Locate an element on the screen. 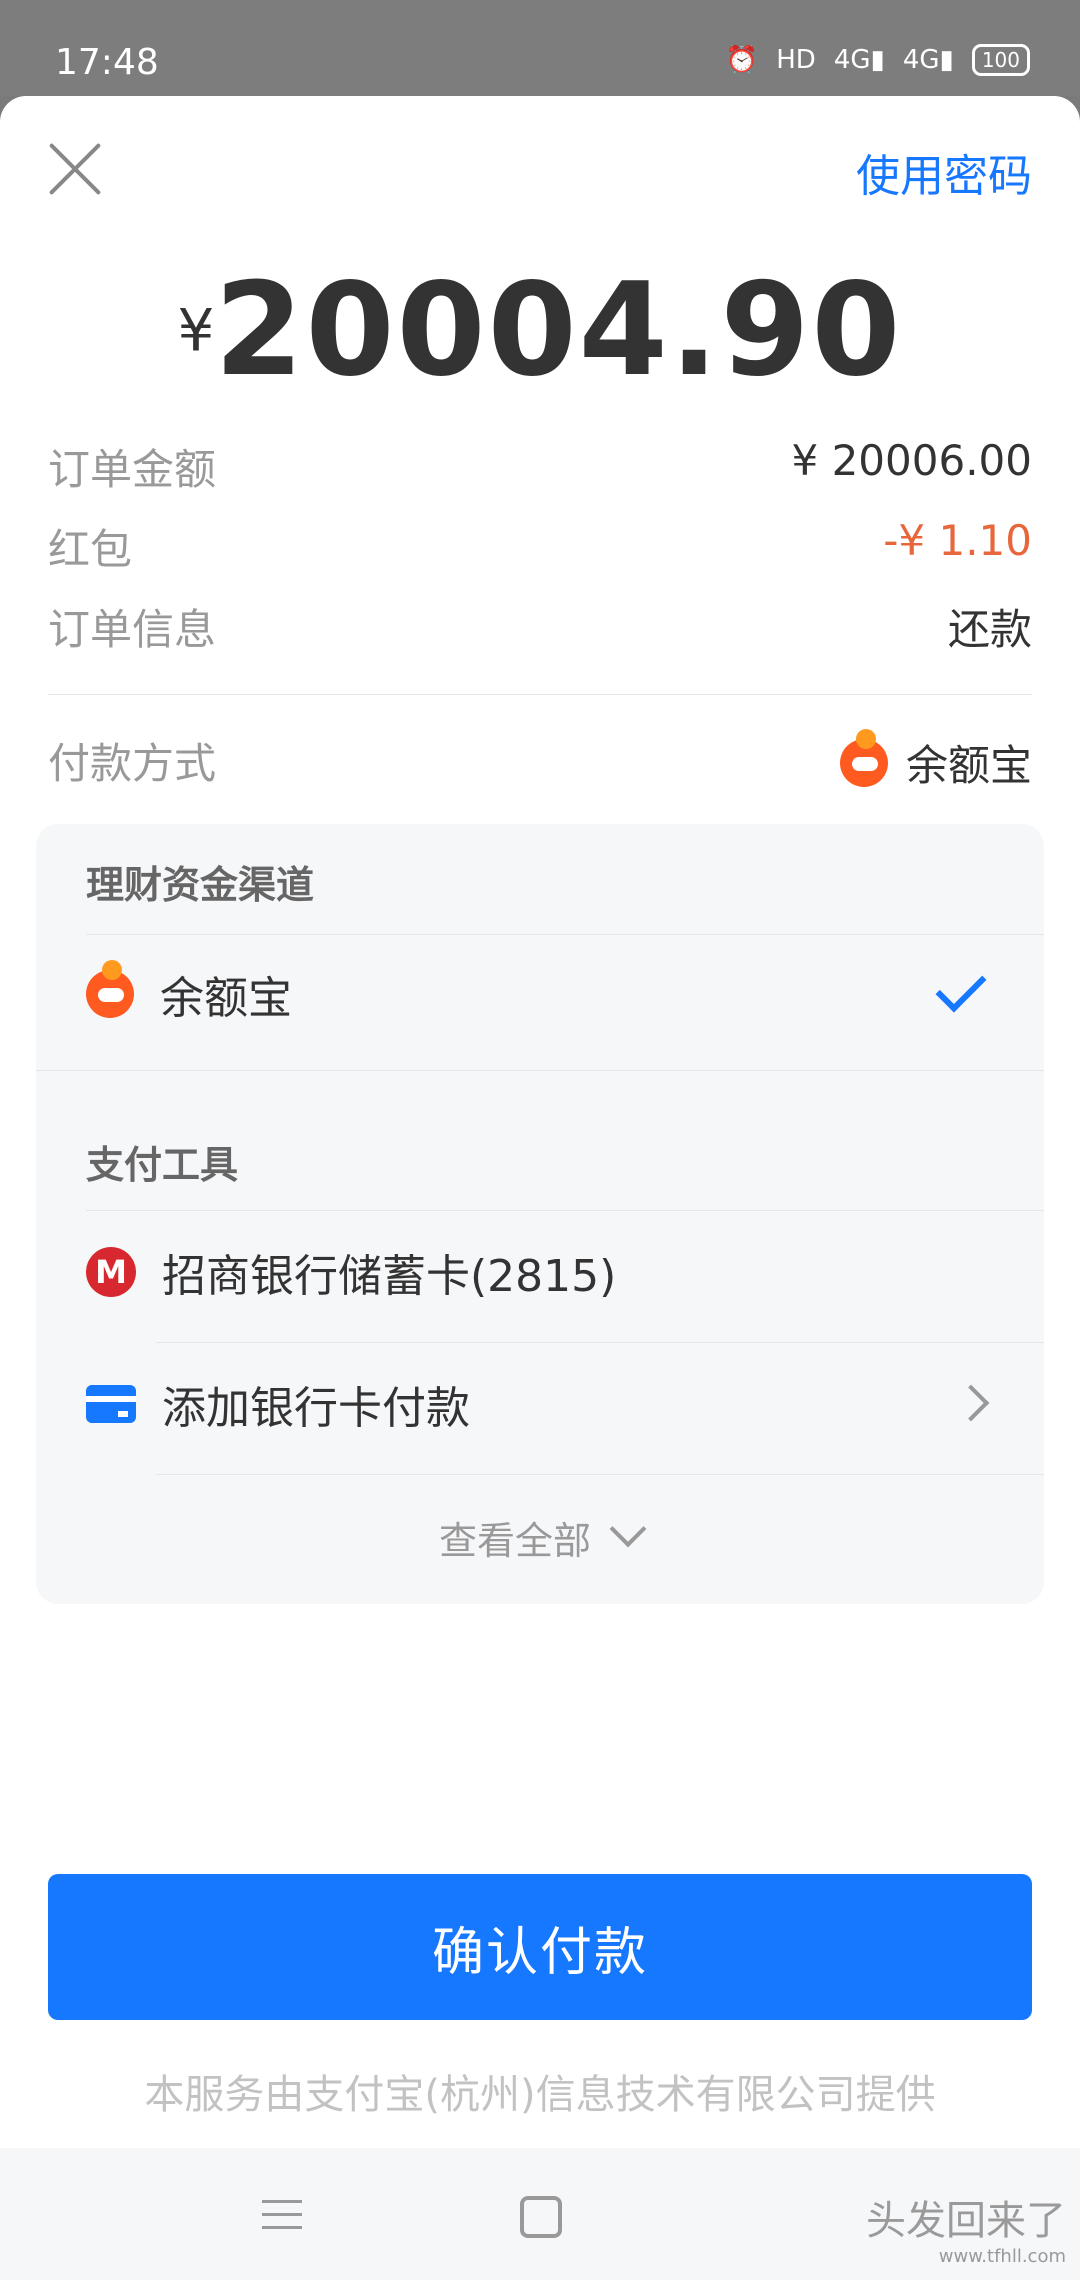  section-title-wealth: 理财资金渠道 is located at coordinates (200, 885).